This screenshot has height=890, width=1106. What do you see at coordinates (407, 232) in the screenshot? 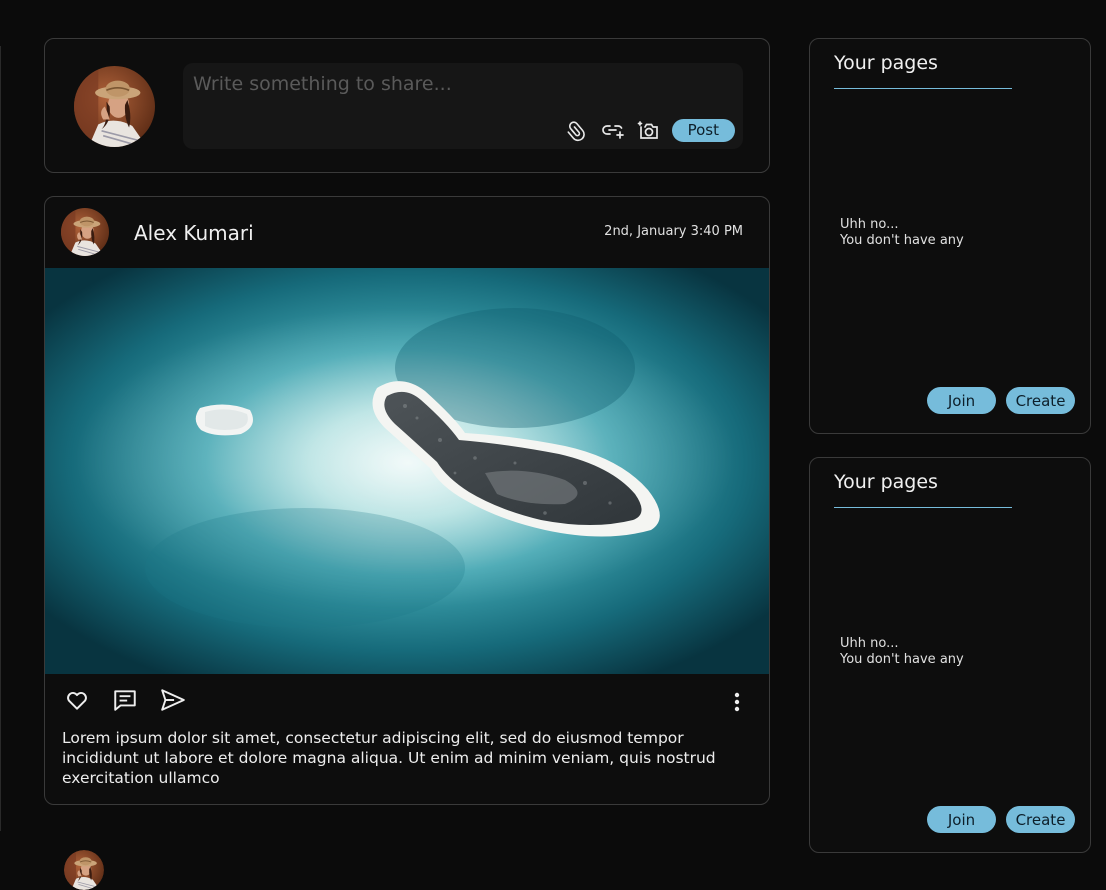
I see `post-header: Alex Kumari 2nd, January 3:40 PM` at bounding box center [407, 232].